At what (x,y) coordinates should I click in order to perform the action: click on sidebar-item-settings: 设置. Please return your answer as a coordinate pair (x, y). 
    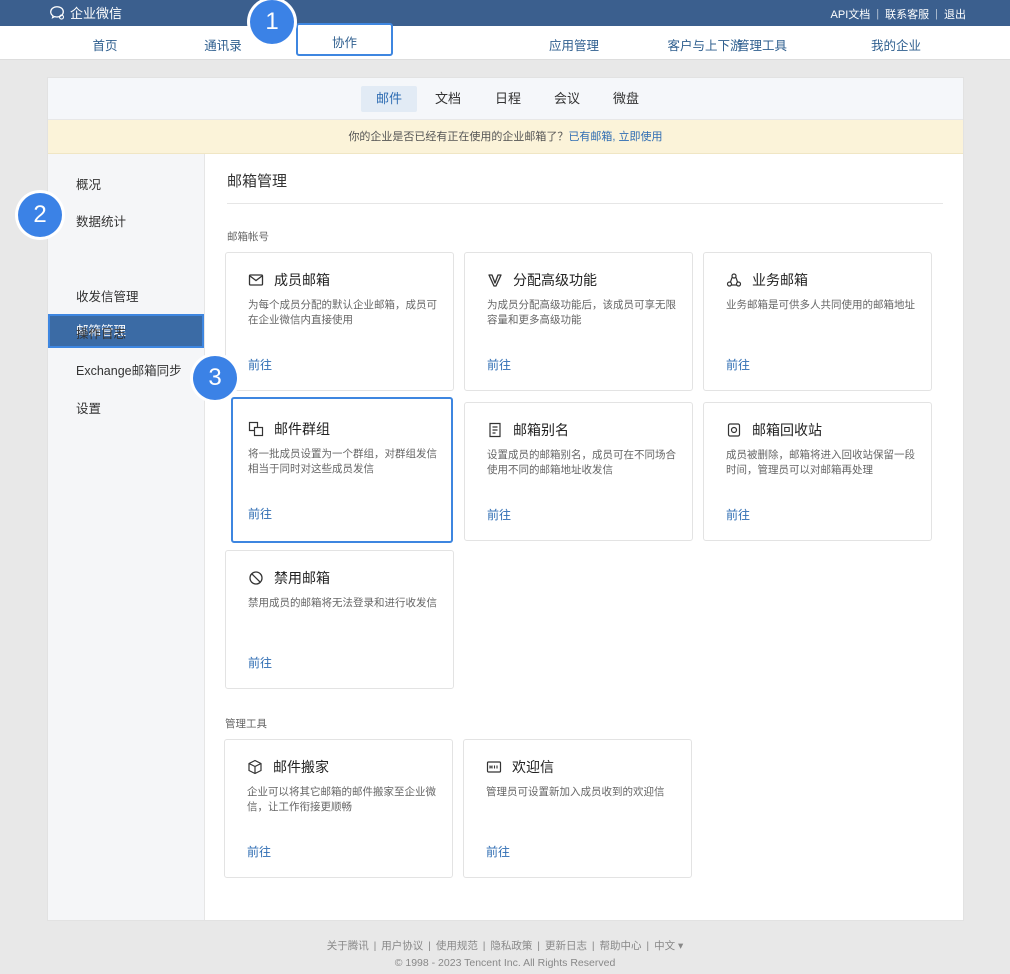
    Looking at the image, I should click on (88, 407).